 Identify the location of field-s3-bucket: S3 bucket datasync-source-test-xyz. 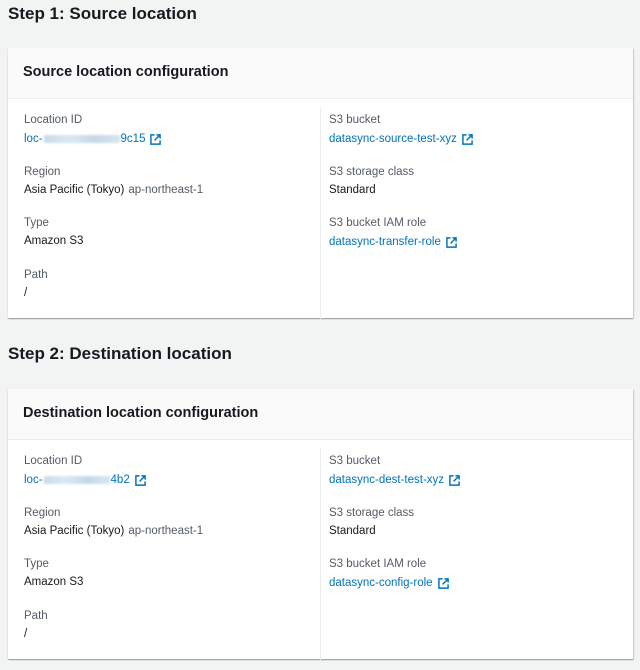
(473, 137).